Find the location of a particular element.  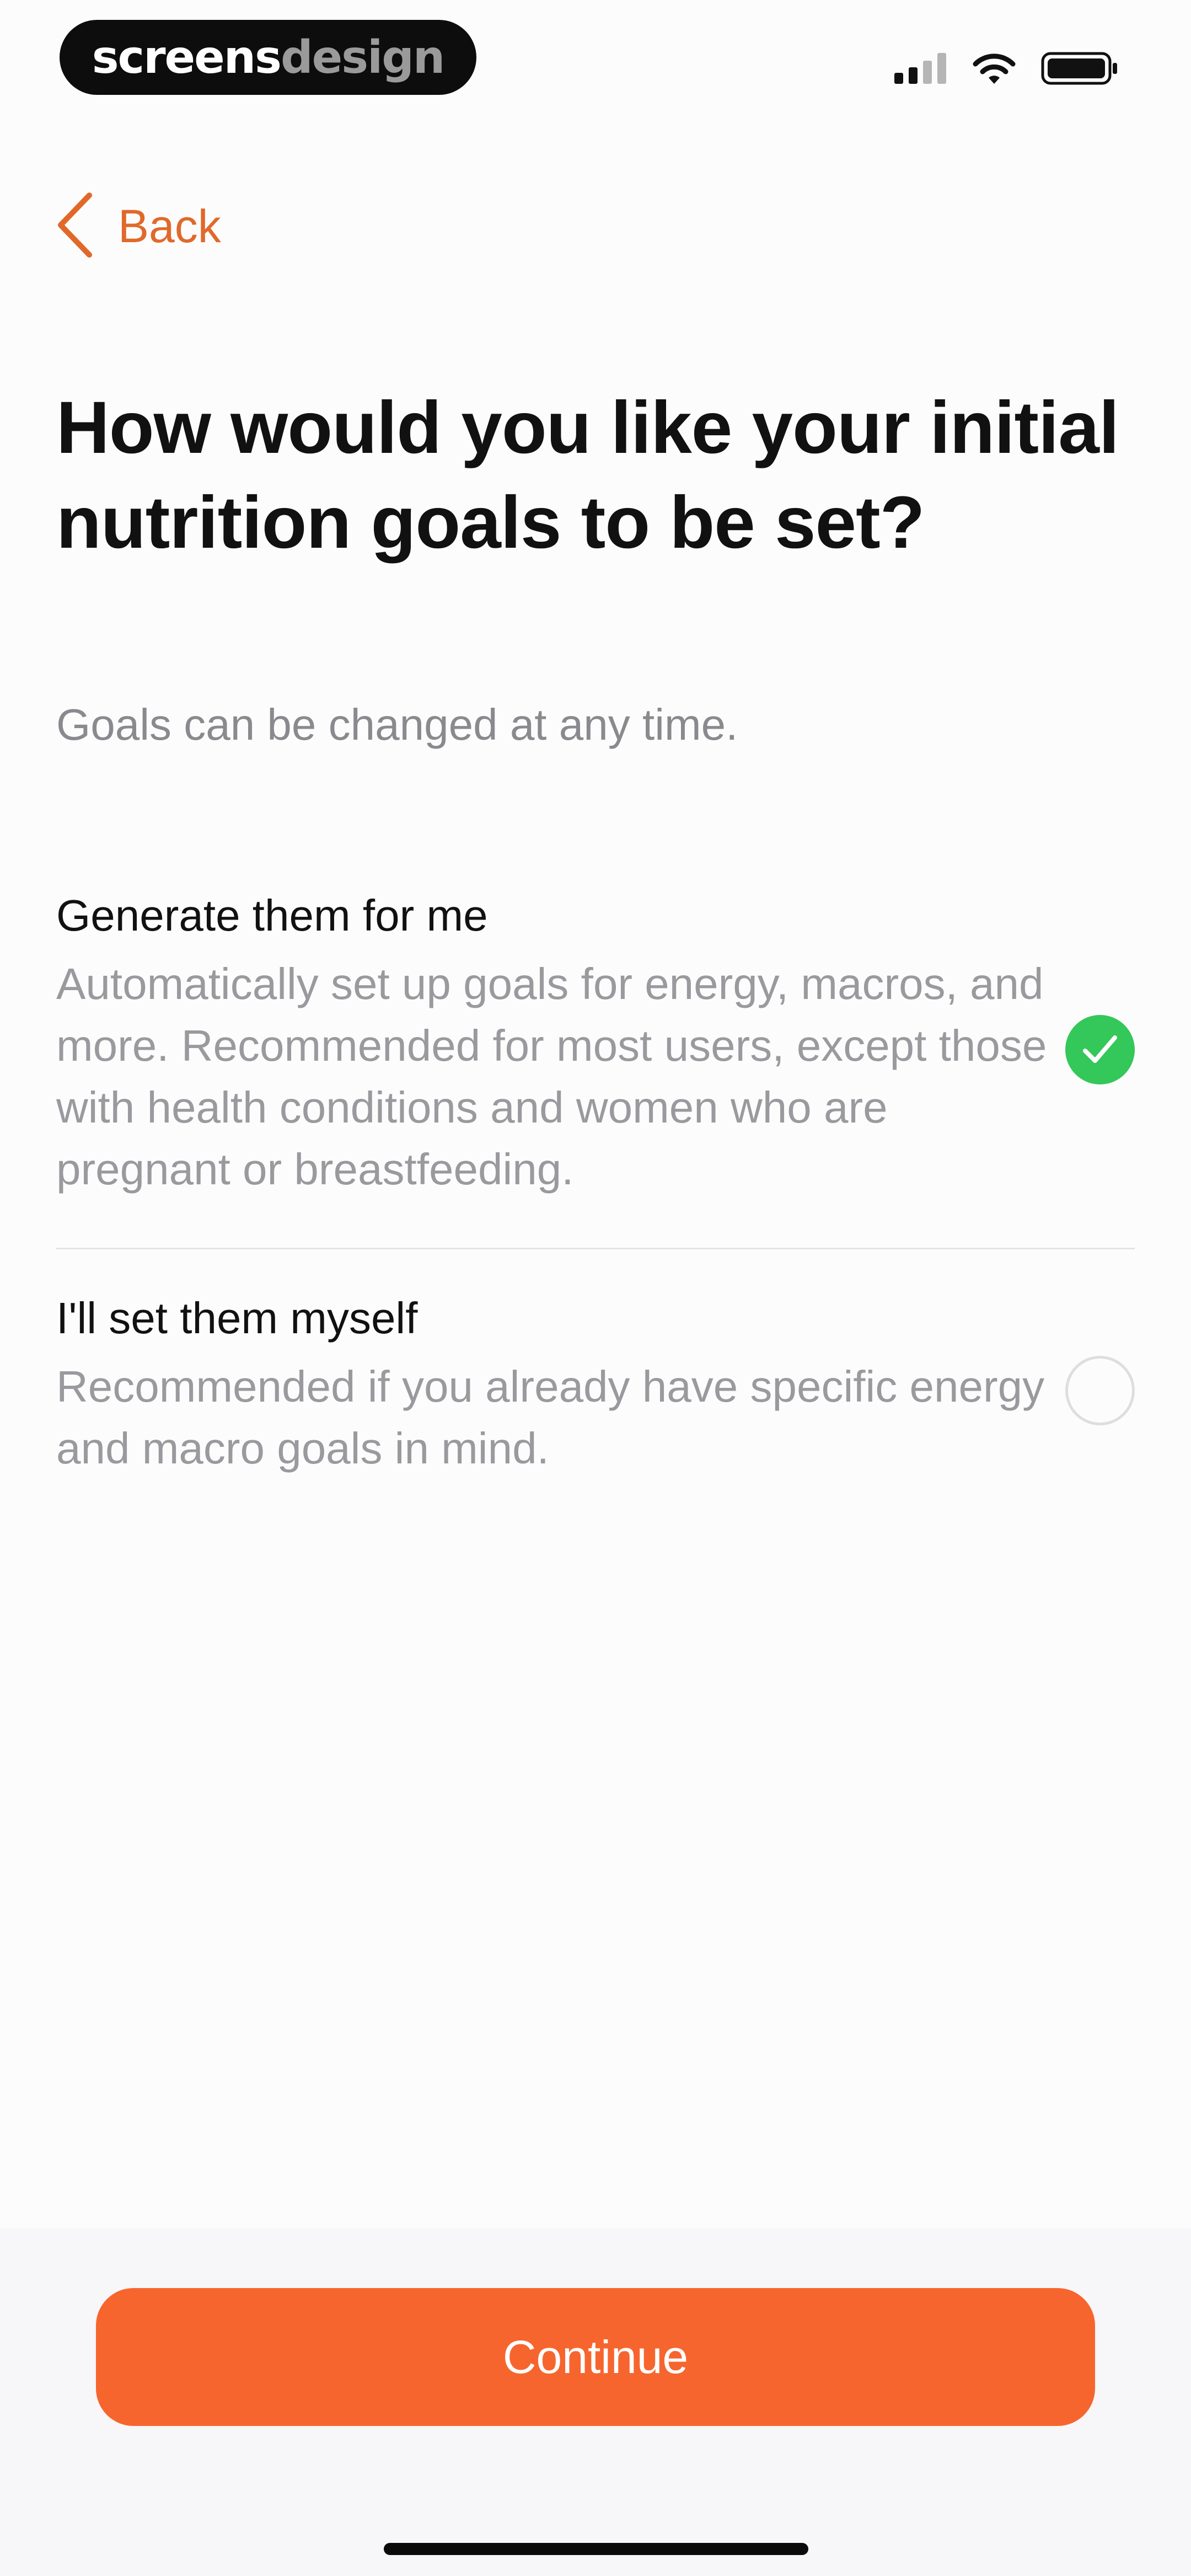

option-divider is located at coordinates (595, 1248).